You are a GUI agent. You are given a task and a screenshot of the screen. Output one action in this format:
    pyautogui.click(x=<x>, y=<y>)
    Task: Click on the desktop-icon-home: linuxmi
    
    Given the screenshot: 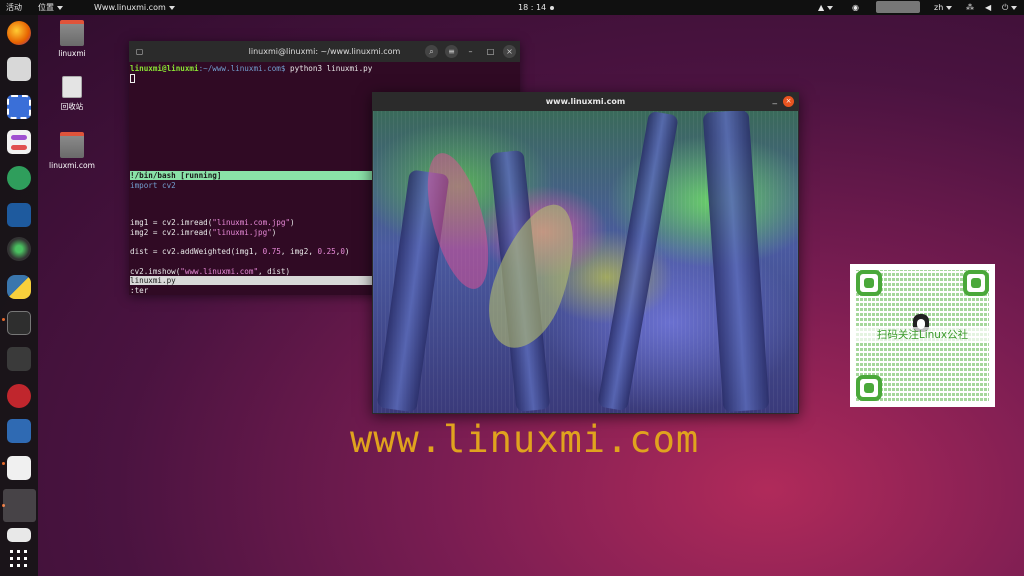 What is the action you would take?
    pyautogui.click(x=72, y=39)
    